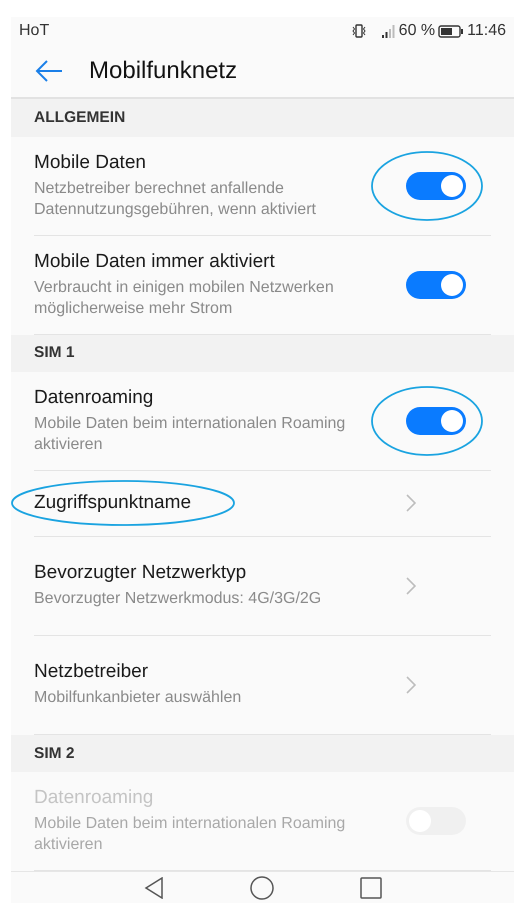  What do you see at coordinates (262, 353) in the screenshot?
I see `section-header: SIM 1` at bounding box center [262, 353].